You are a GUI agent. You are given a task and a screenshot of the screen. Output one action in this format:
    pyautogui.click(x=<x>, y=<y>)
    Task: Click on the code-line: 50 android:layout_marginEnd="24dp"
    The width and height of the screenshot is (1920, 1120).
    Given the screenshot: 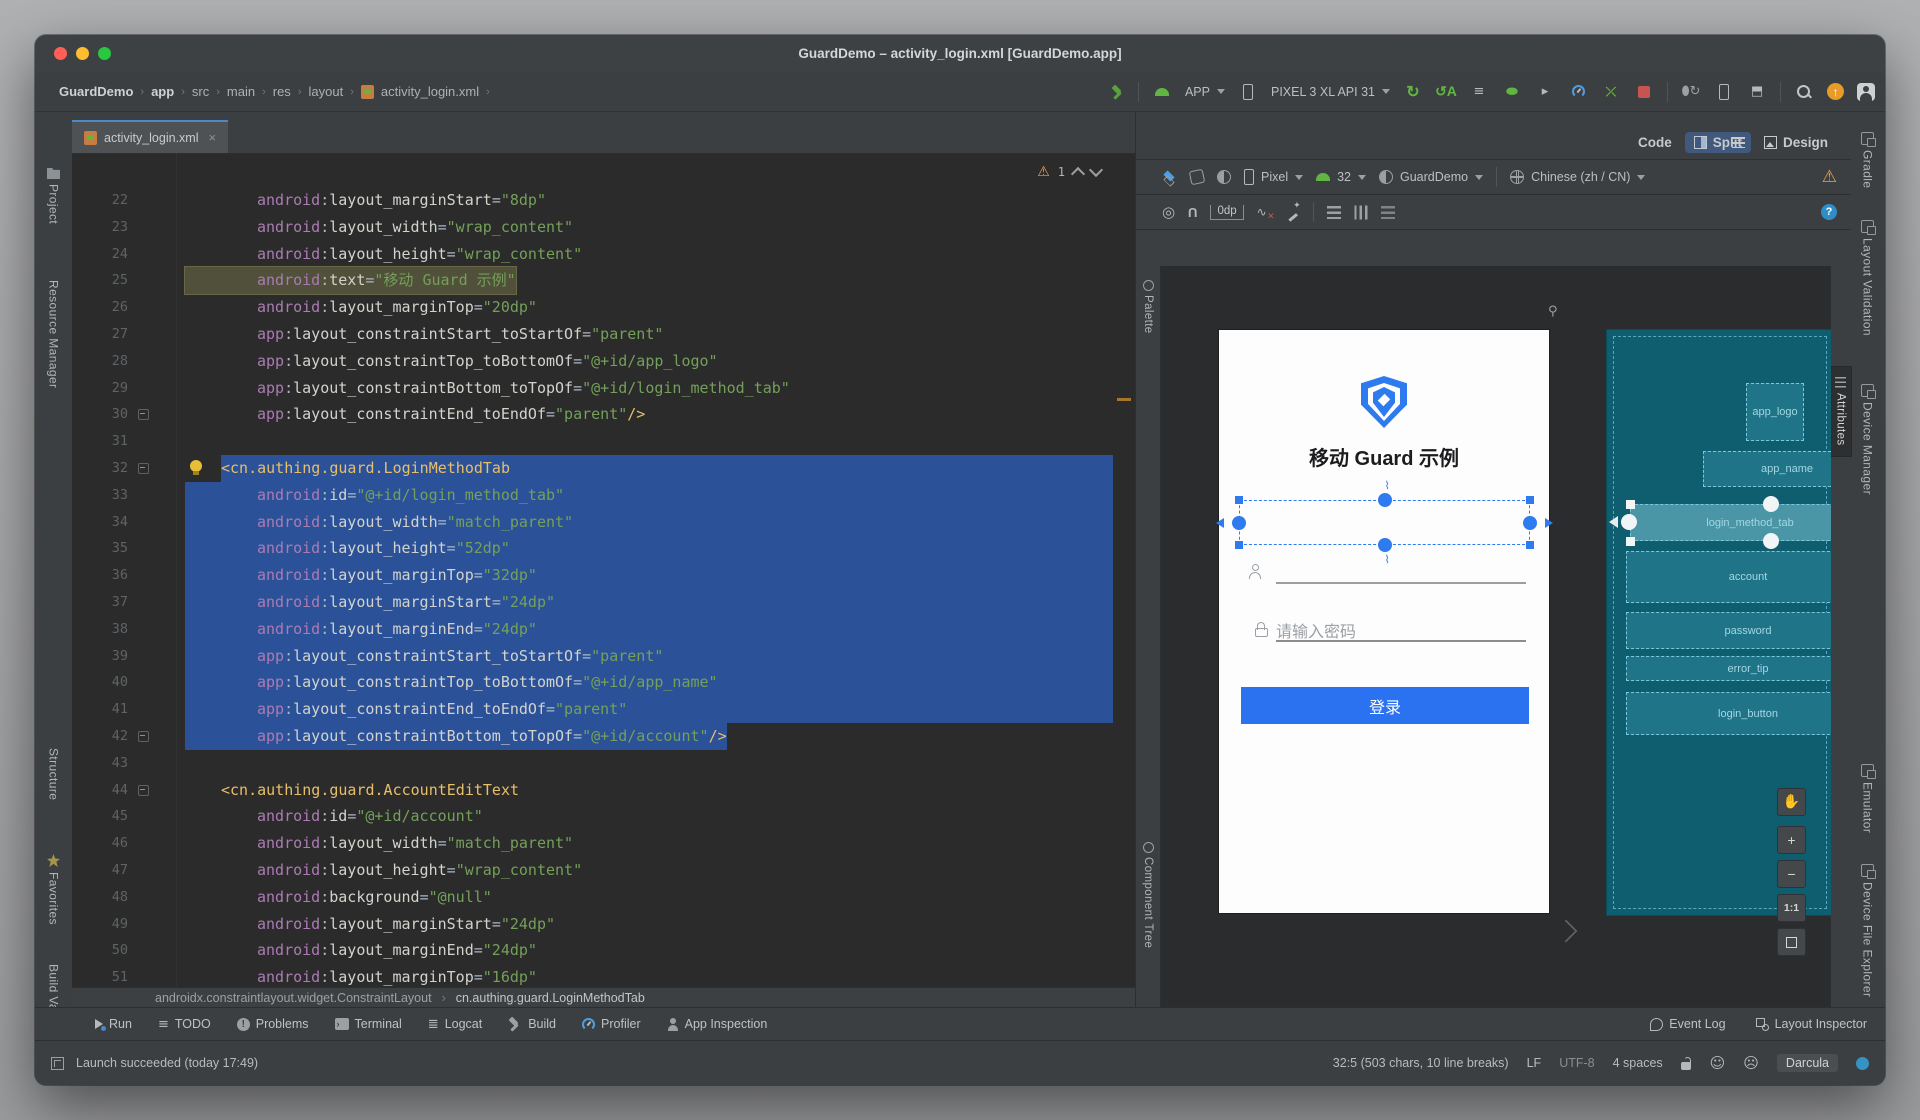 What is the action you would take?
    pyautogui.click(x=603, y=950)
    